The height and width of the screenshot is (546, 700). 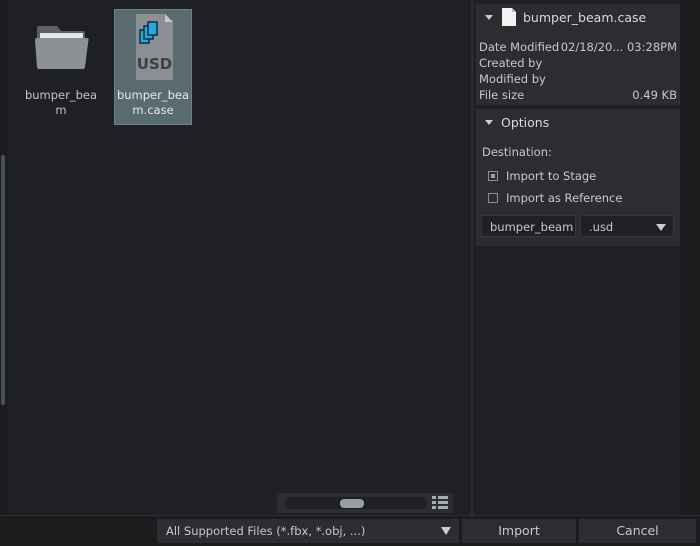 What do you see at coordinates (153, 102) in the screenshot?
I see `file-name: bumper_beam.case` at bounding box center [153, 102].